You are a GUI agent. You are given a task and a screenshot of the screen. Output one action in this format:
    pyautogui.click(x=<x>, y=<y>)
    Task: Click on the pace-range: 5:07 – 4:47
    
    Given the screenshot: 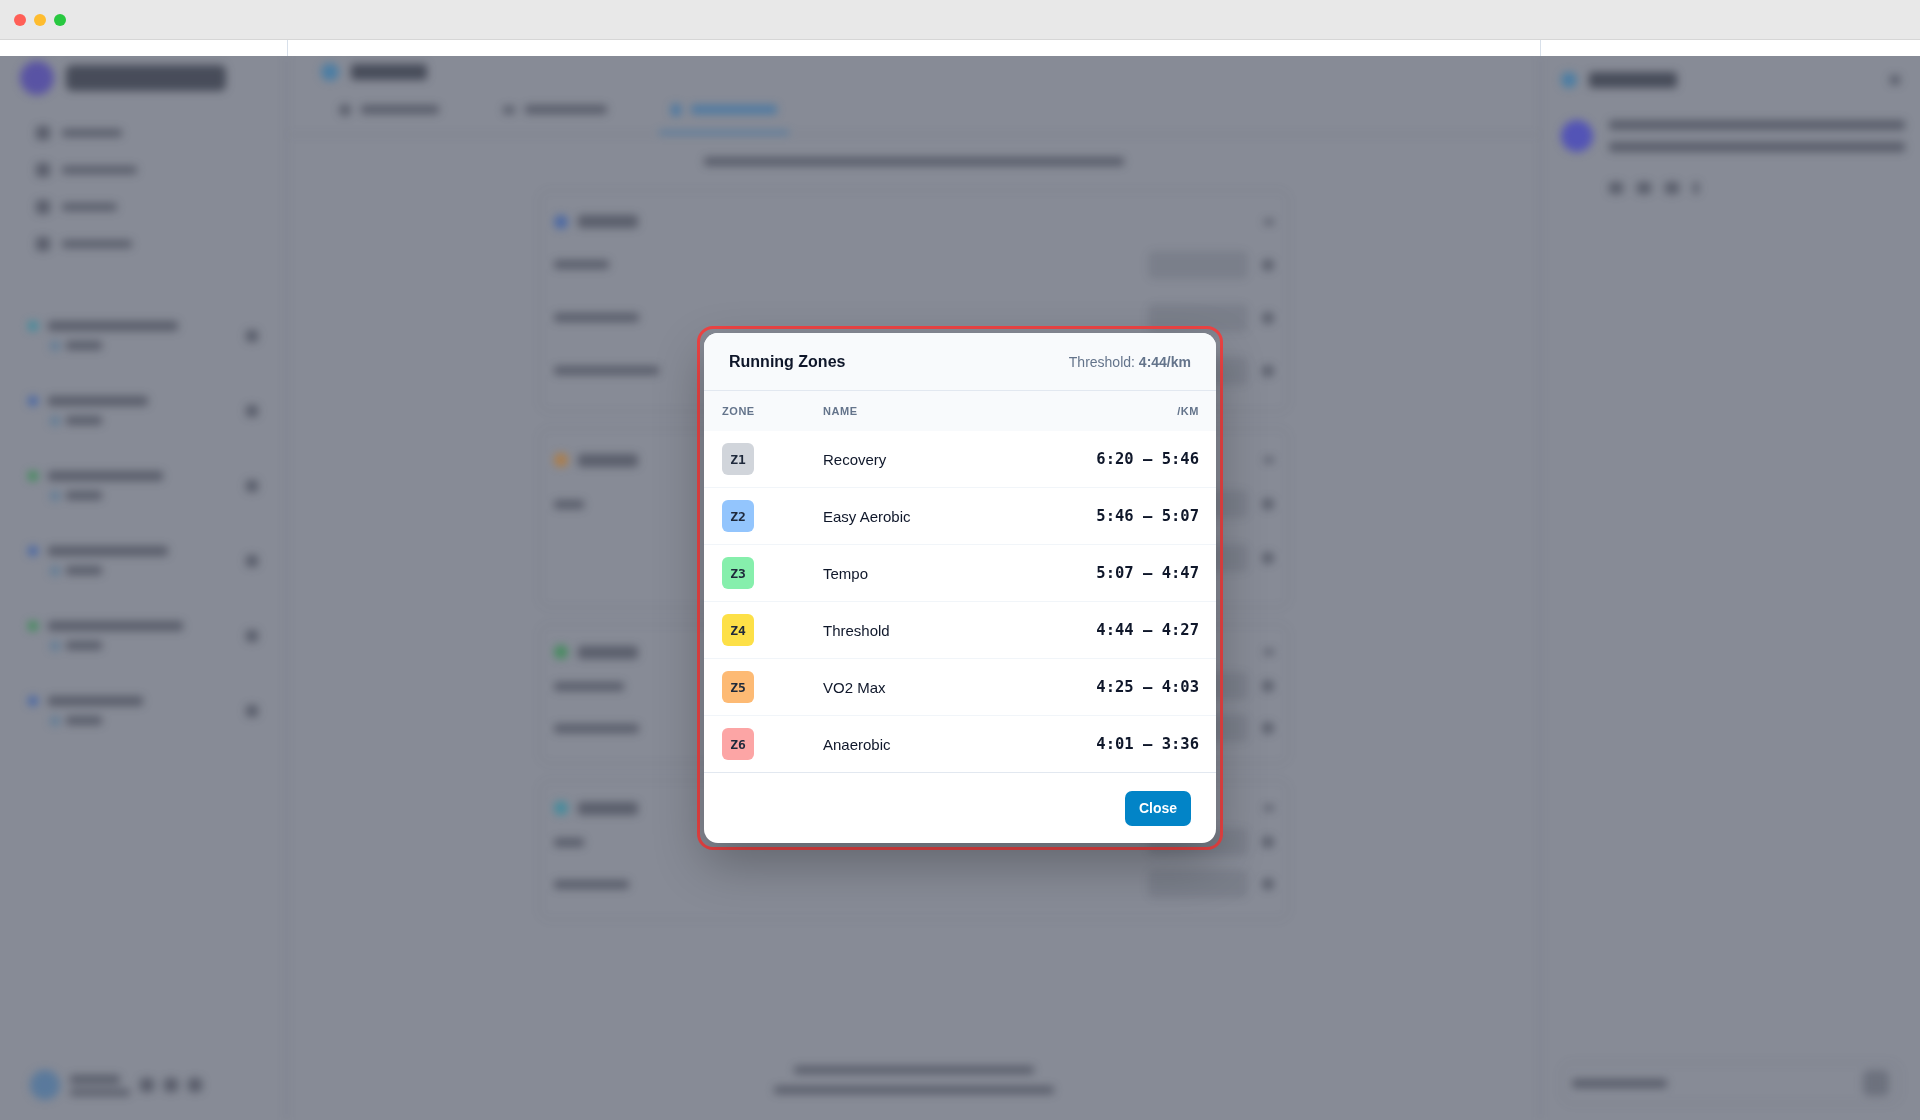 What is the action you would take?
    pyautogui.click(x=1147, y=573)
    